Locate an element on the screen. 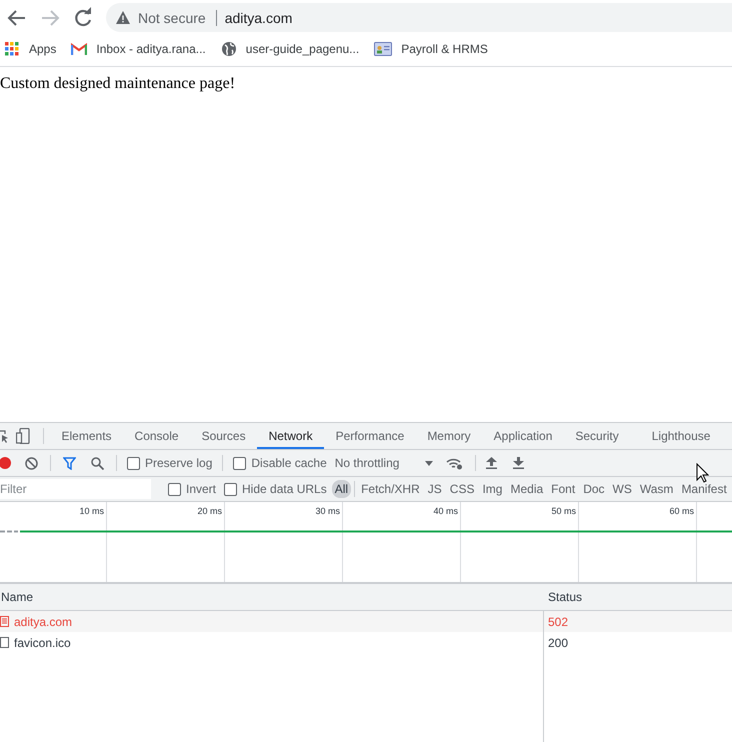  type-filter: All is located at coordinates (342, 489).